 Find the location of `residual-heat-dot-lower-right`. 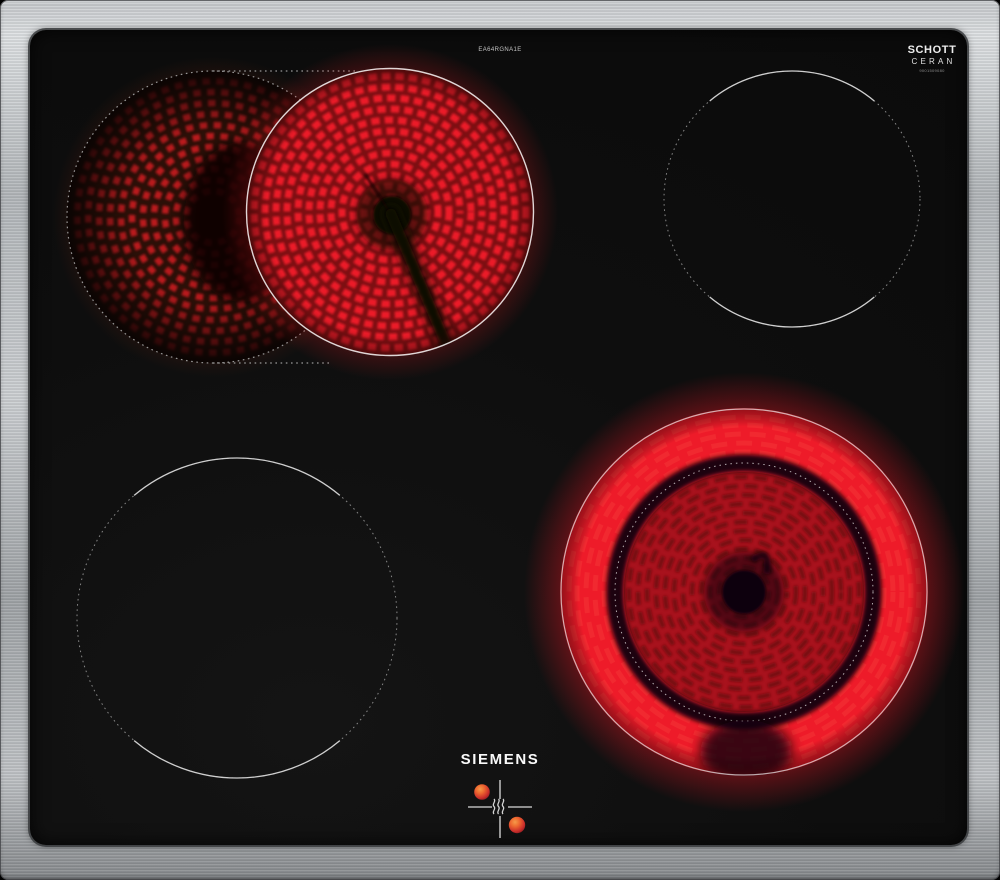

residual-heat-dot-lower-right is located at coordinates (517, 825).